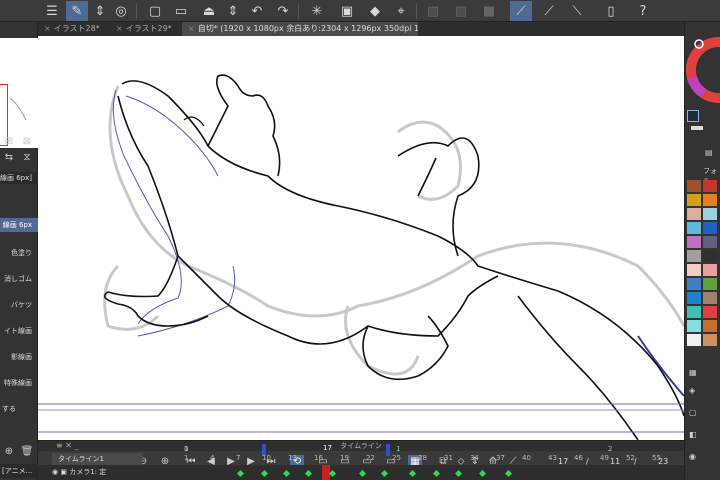 Image resolution: width=720 pixels, height=480 pixels. What do you see at coordinates (693, 116) in the screenshot?
I see `main-color-swatch` at bounding box center [693, 116].